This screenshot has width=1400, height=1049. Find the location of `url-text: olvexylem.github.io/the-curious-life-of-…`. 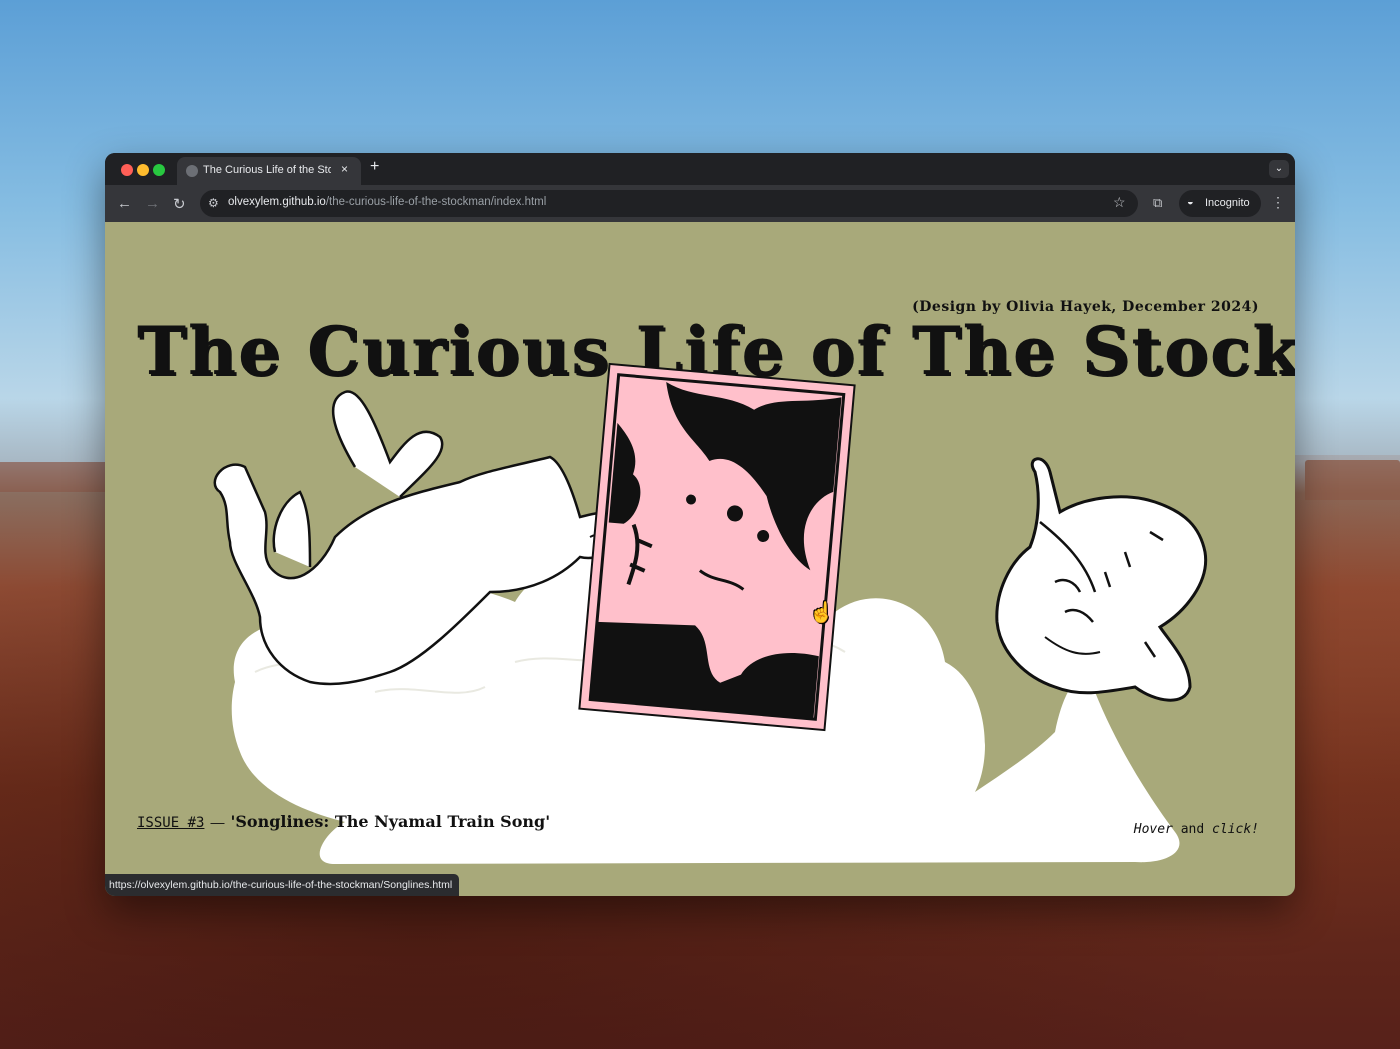

url-text: olvexylem.github.io/the-curious-life-of-… is located at coordinates (387, 202).